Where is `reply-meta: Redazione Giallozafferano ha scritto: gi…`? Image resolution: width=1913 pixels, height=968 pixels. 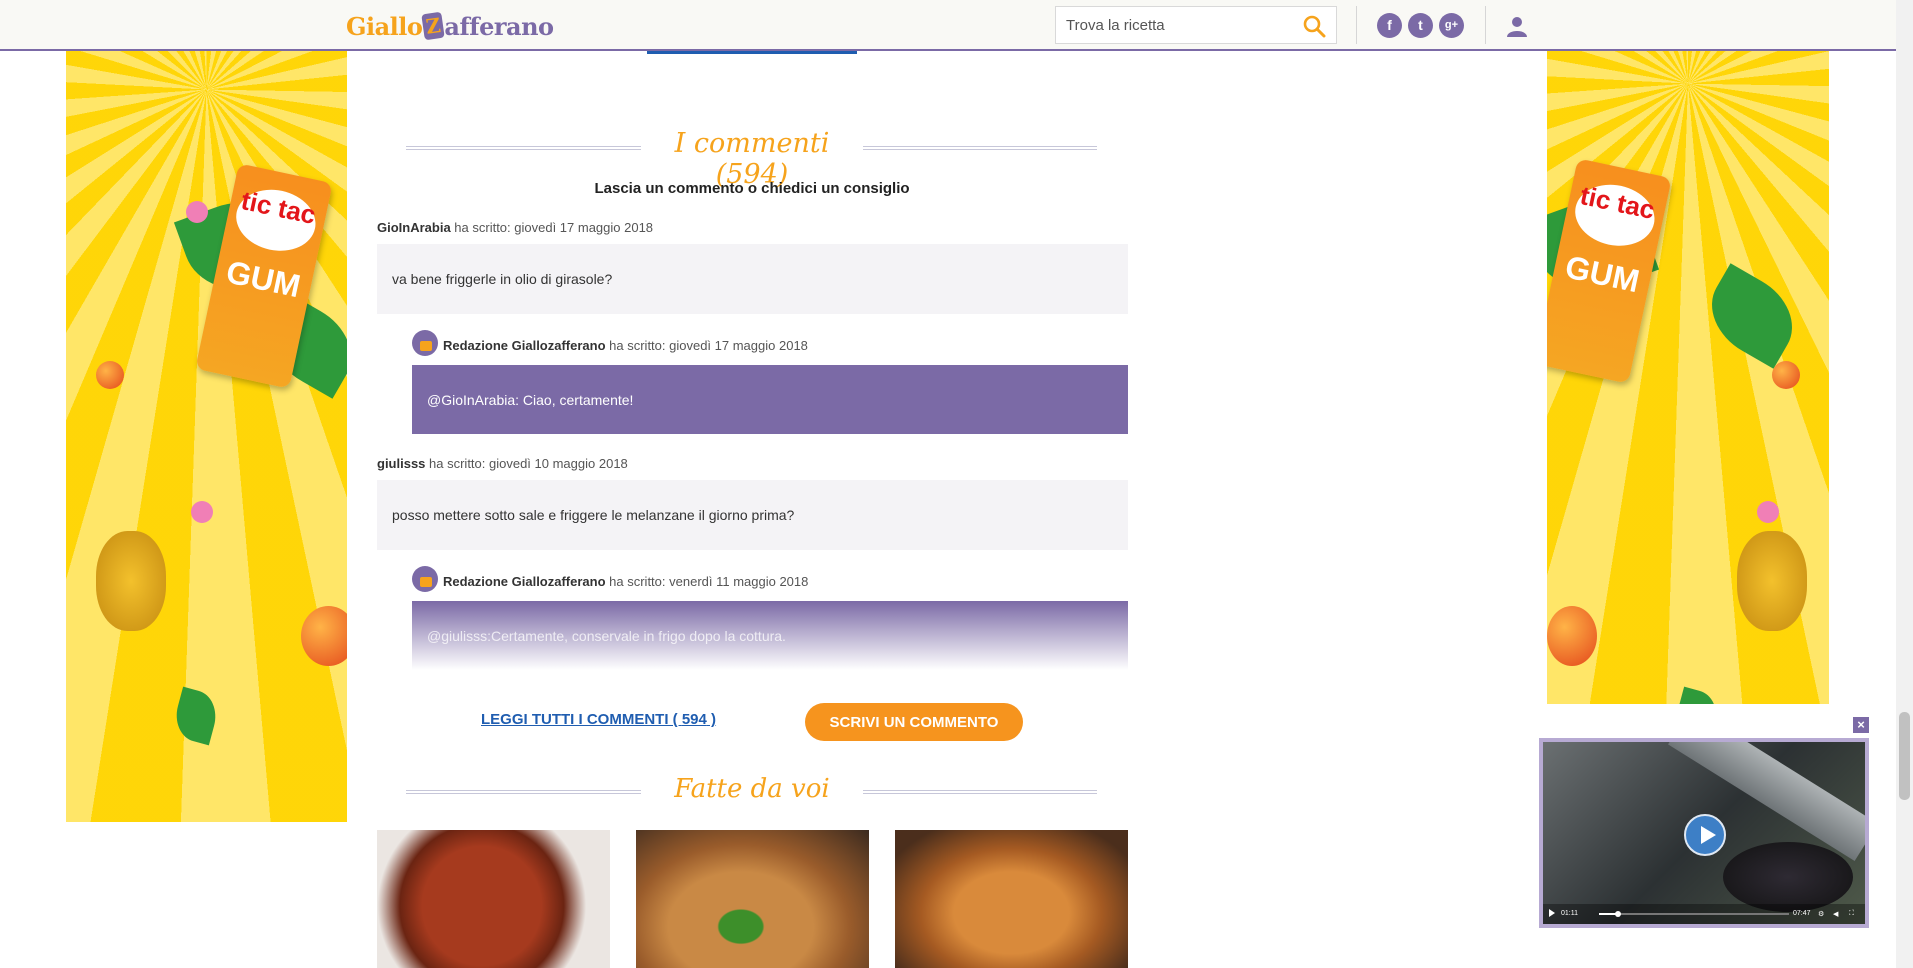 reply-meta: Redazione Giallozafferano ha scritto: gi… is located at coordinates (625, 345).